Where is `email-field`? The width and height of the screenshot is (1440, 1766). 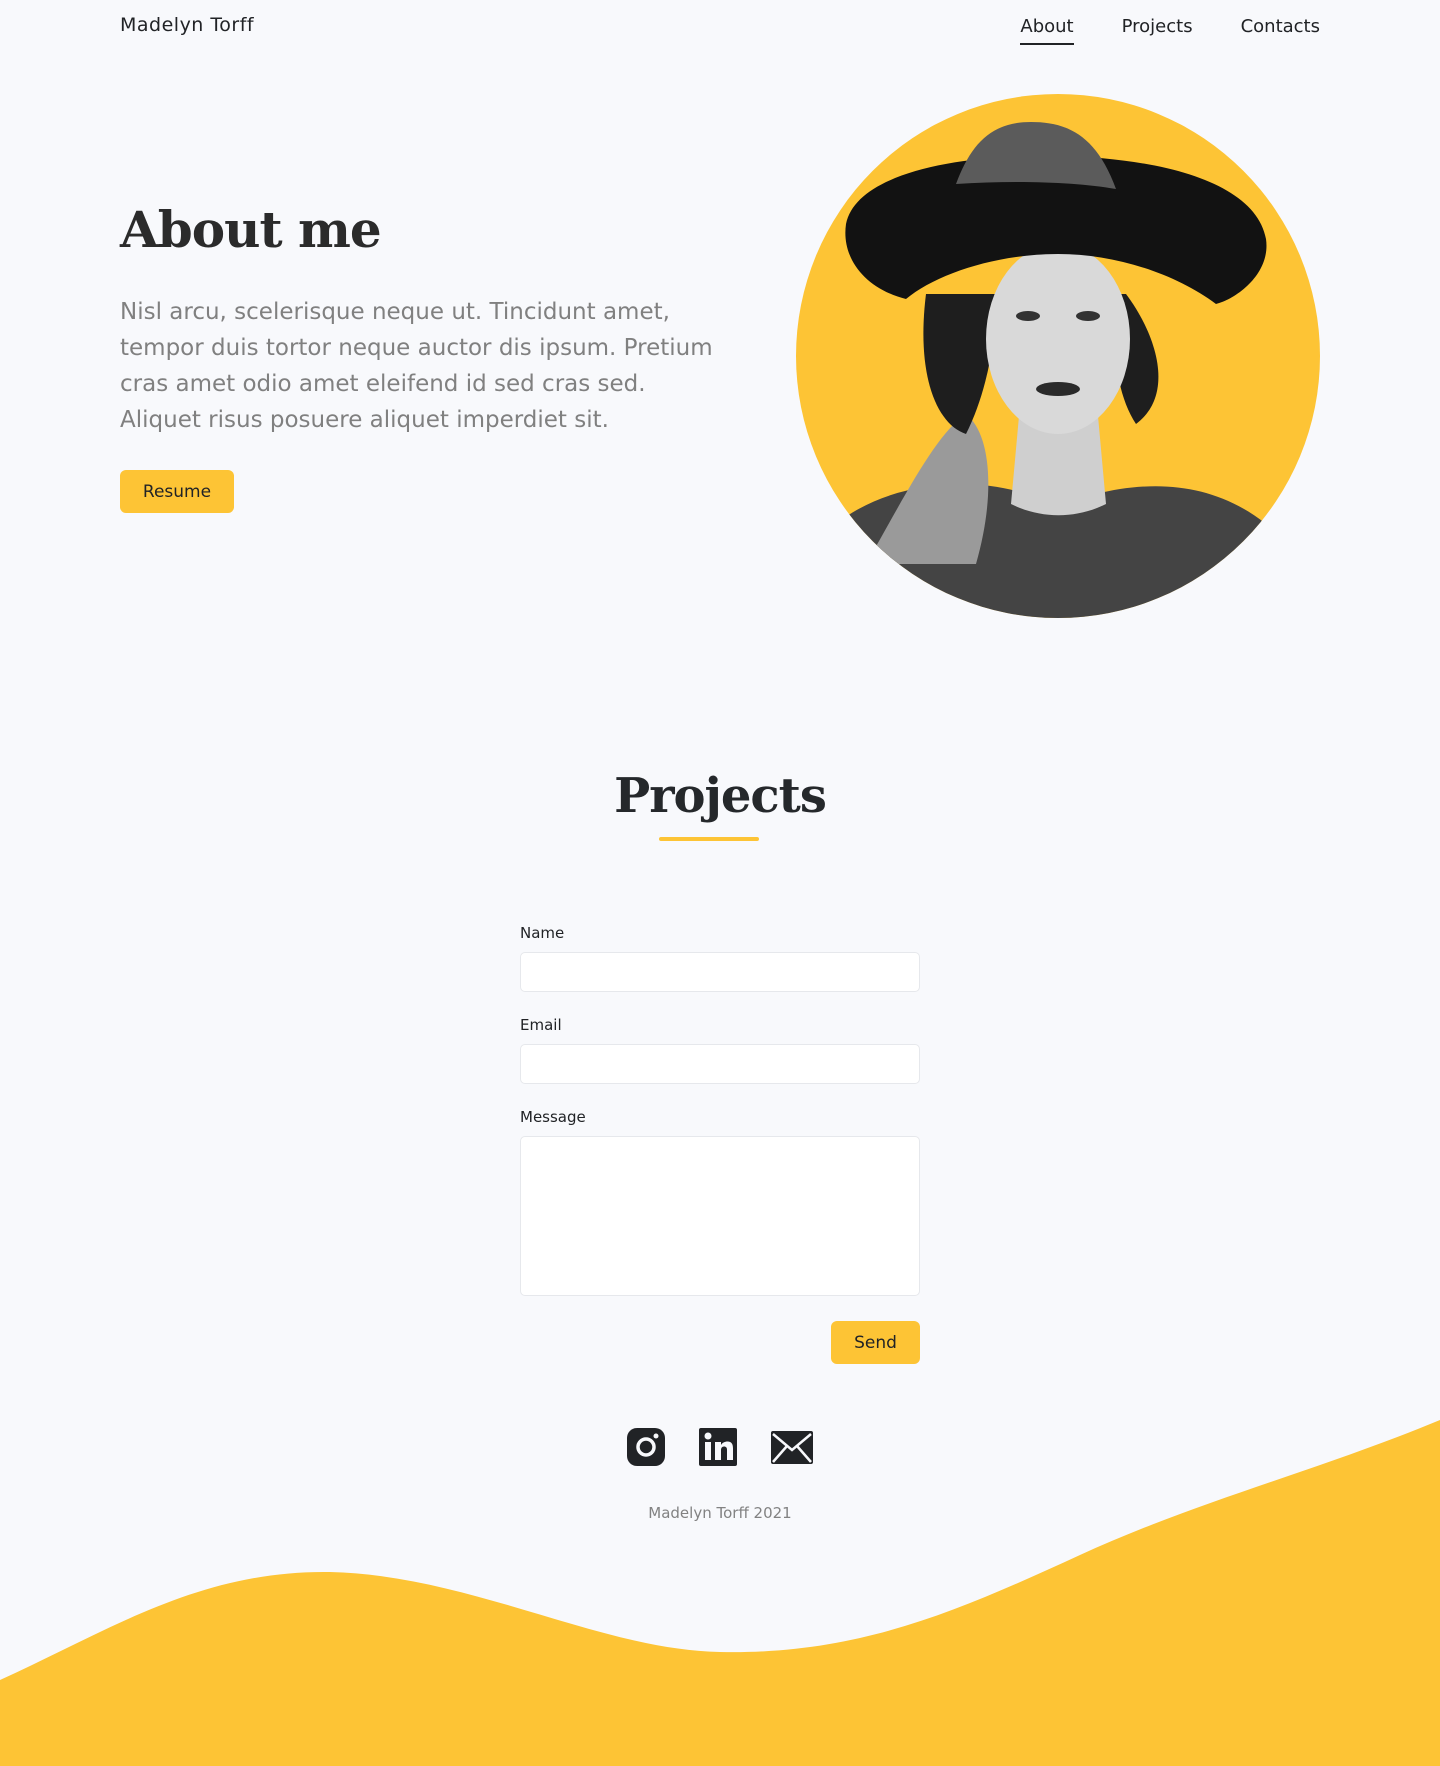 email-field is located at coordinates (720, 1064).